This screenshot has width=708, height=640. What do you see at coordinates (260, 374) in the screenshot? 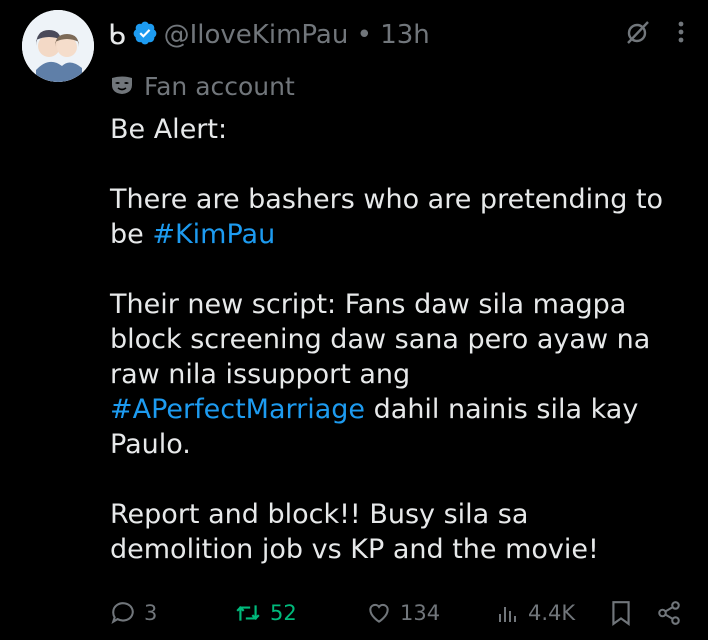
I see `tweet-line: raw nila issupport ang` at bounding box center [260, 374].